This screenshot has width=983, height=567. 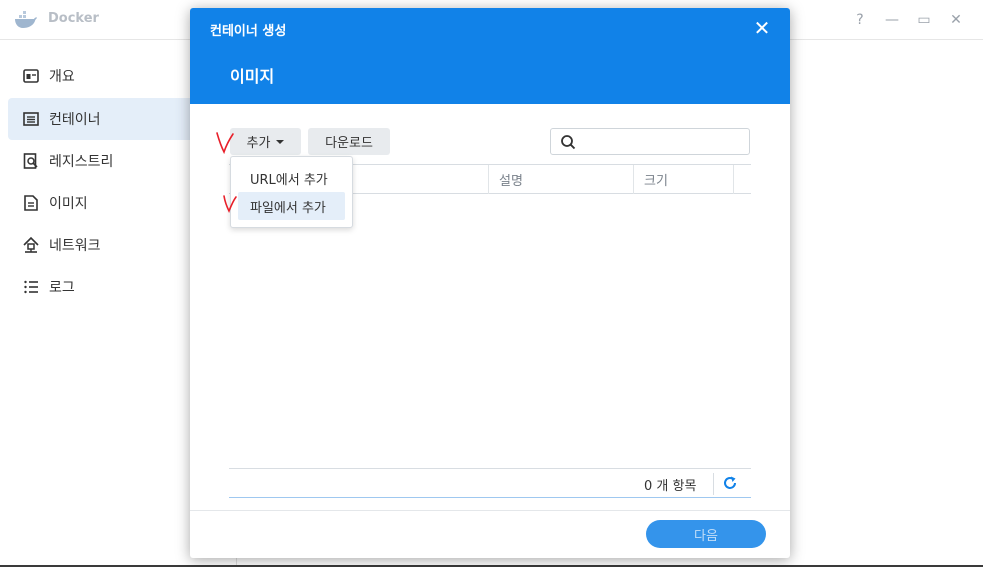 What do you see at coordinates (30, 161) in the screenshot?
I see `registry-icon` at bounding box center [30, 161].